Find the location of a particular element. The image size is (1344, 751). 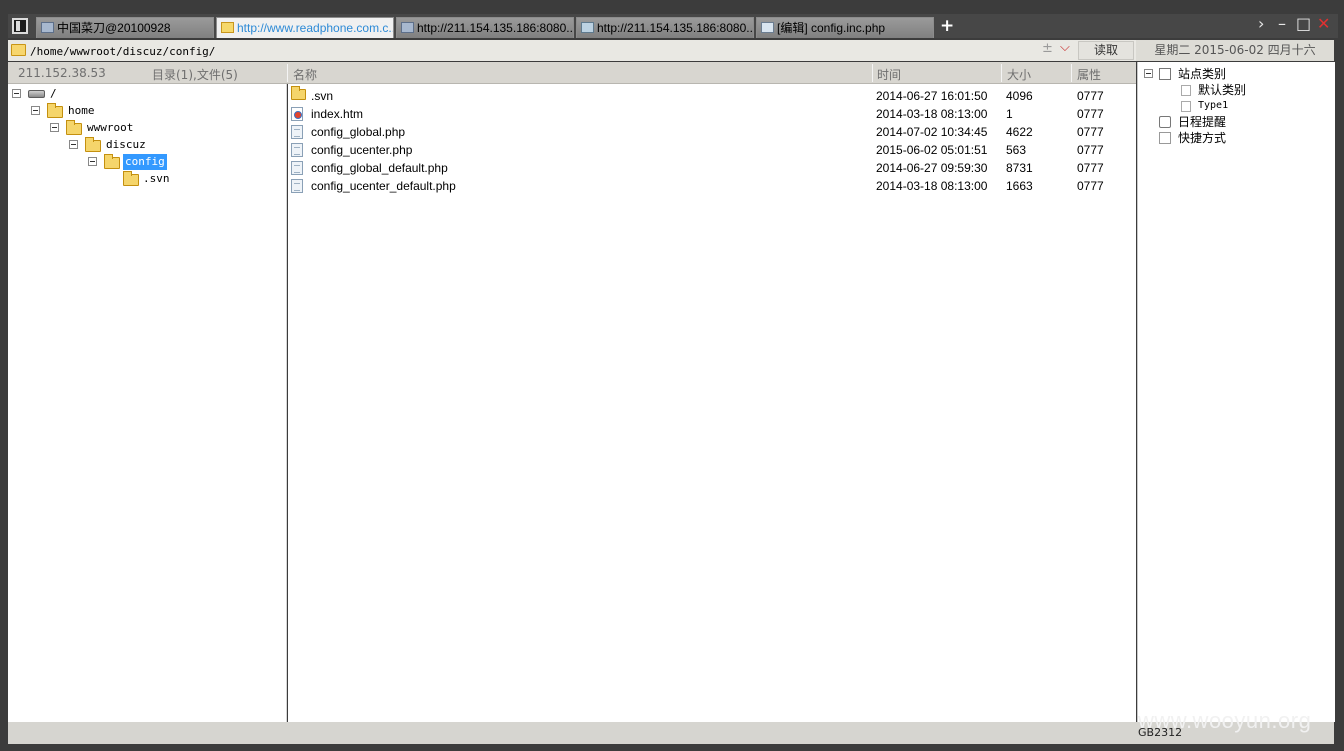

status-bar: GB2312 is located at coordinates (671, 733).